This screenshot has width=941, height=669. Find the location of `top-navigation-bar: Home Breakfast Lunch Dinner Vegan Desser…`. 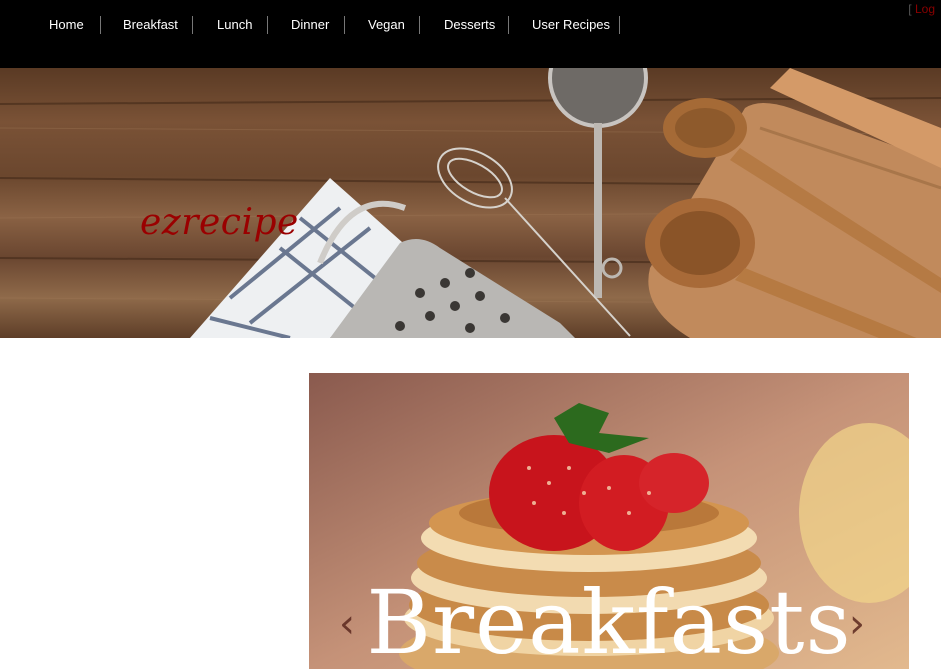

top-navigation-bar: Home Breakfast Lunch Dinner Vegan Desser… is located at coordinates (470, 34).